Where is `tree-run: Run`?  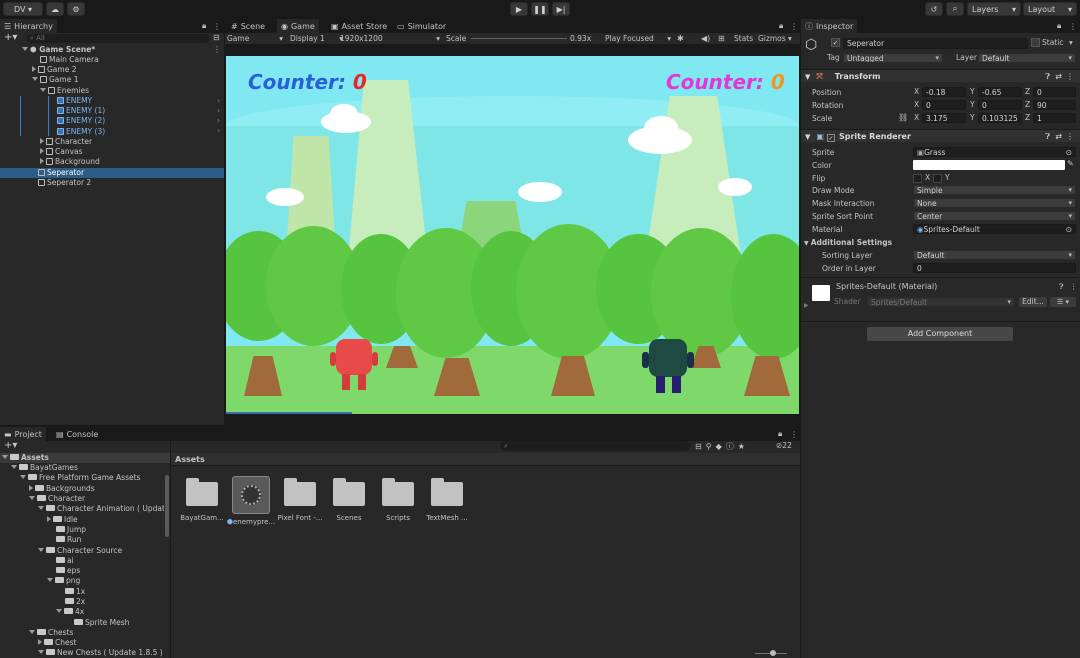
tree-run: Run is located at coordinates (68, 540).